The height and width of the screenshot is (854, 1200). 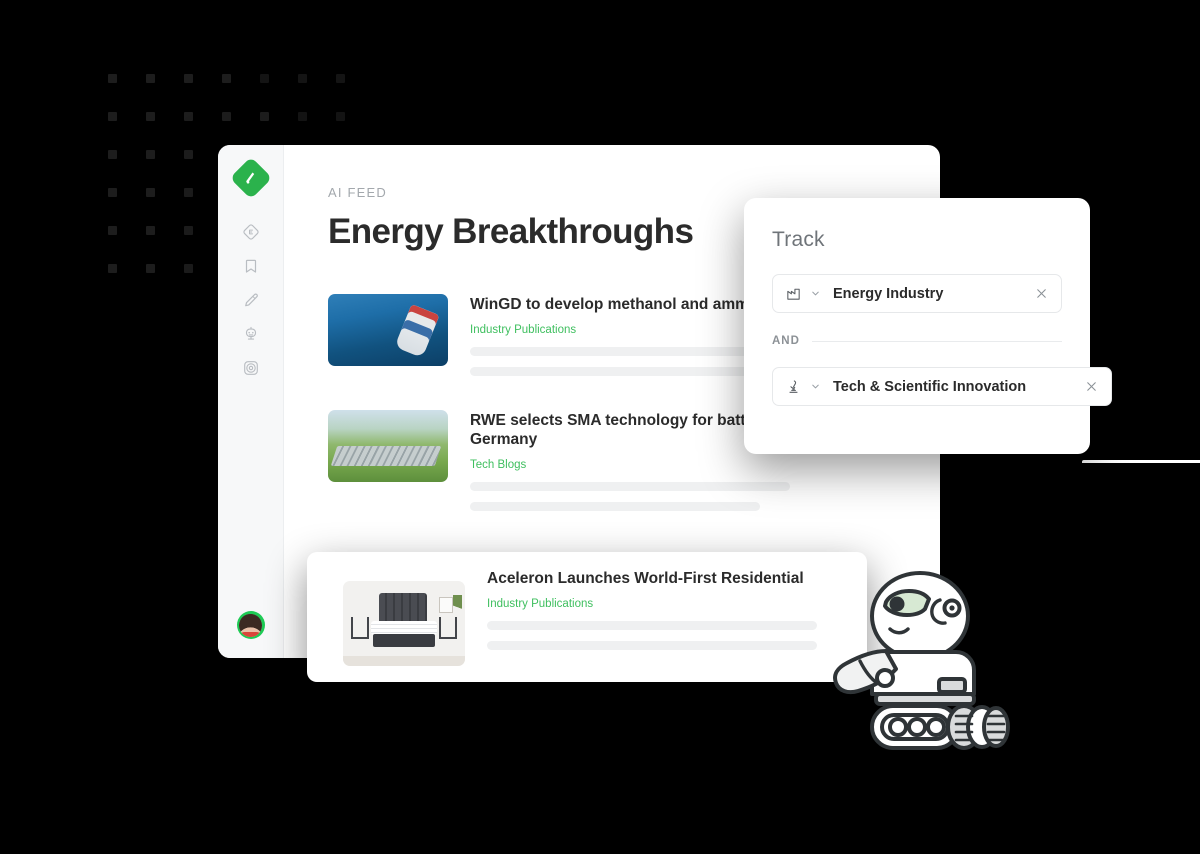 I want to click on track-chip-energy-industry: Energy Industry, so click(x=917, y=293).